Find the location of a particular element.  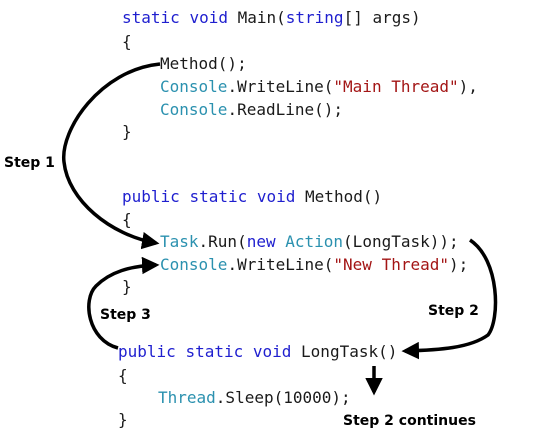

longtask-close-brace: } is located at coordinates (123, 419).